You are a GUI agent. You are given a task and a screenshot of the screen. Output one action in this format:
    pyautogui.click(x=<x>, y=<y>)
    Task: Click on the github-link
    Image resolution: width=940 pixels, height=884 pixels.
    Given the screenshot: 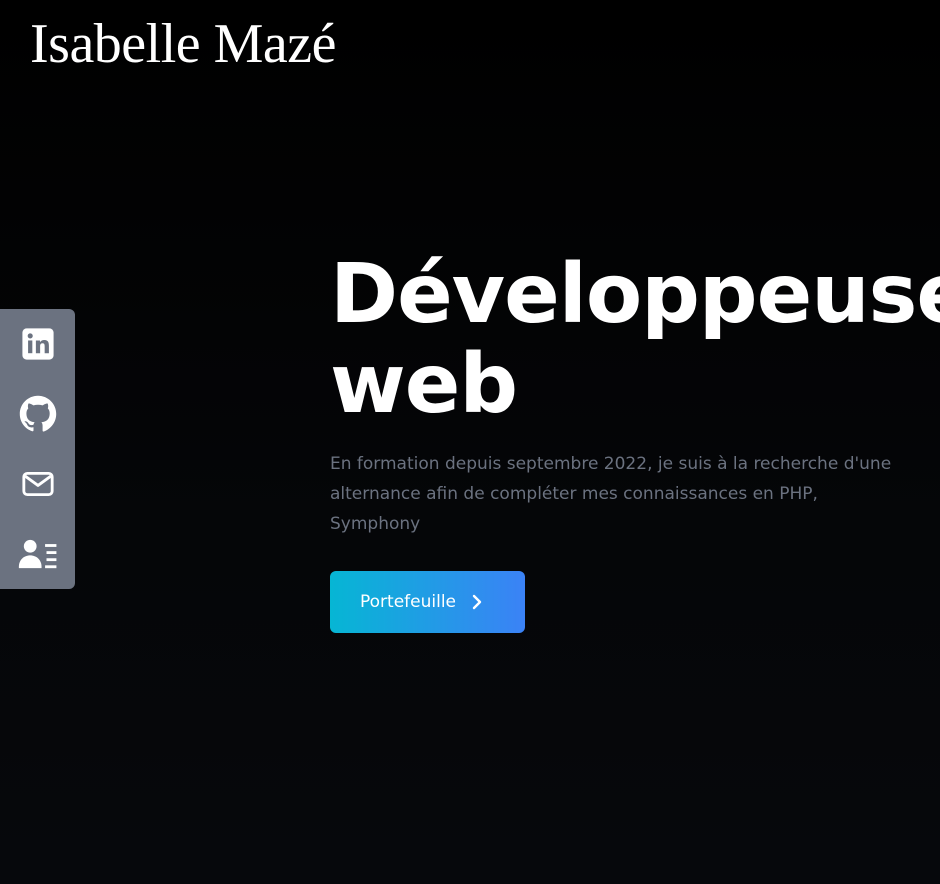 What is the action you would take?
    pyautogui.click(x=38, y=414)
    